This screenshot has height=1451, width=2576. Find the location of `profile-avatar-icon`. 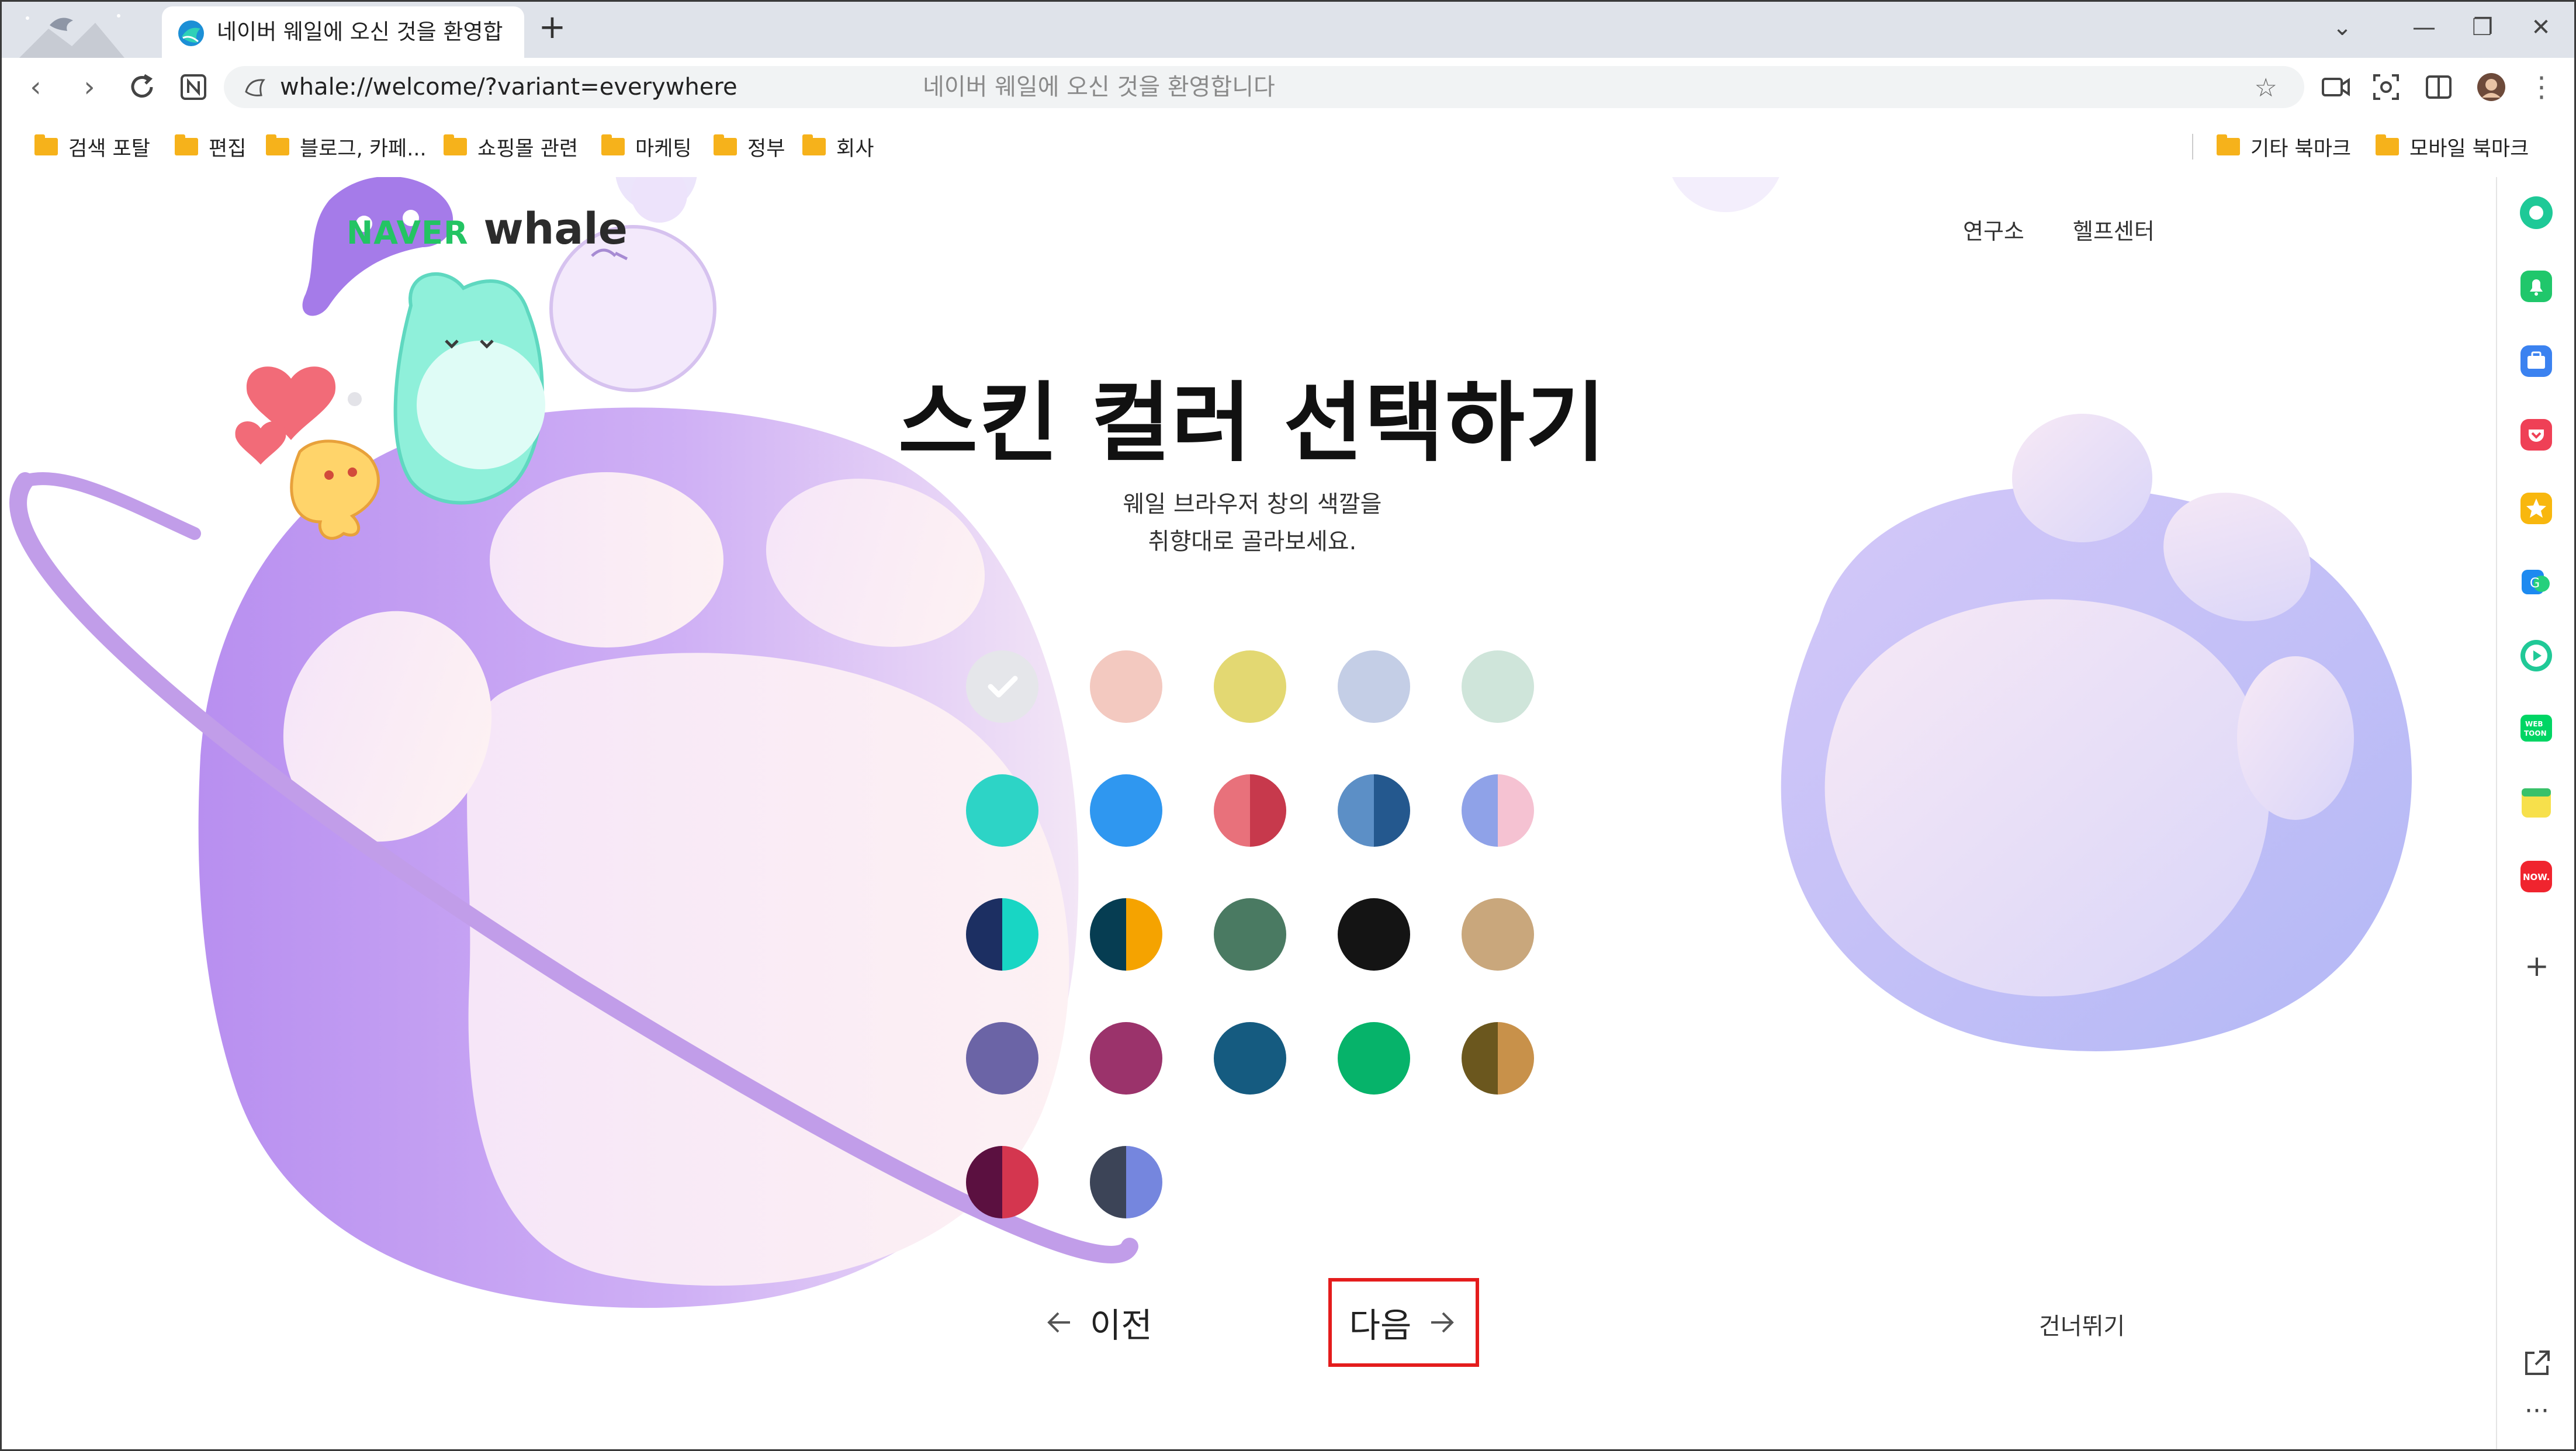

profile-avatar-icon is located at coordinates (2492, 87).